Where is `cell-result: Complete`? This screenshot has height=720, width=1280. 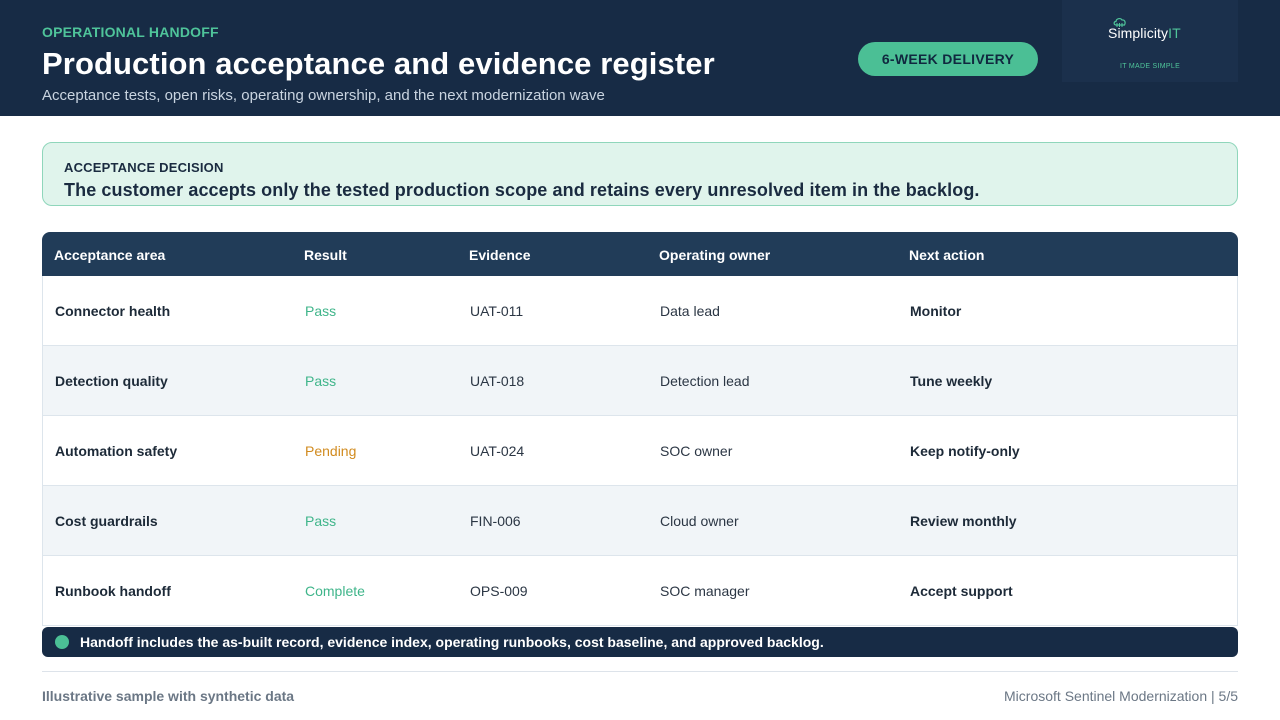
cell-result: Complete is located at coordinates (335, 591).